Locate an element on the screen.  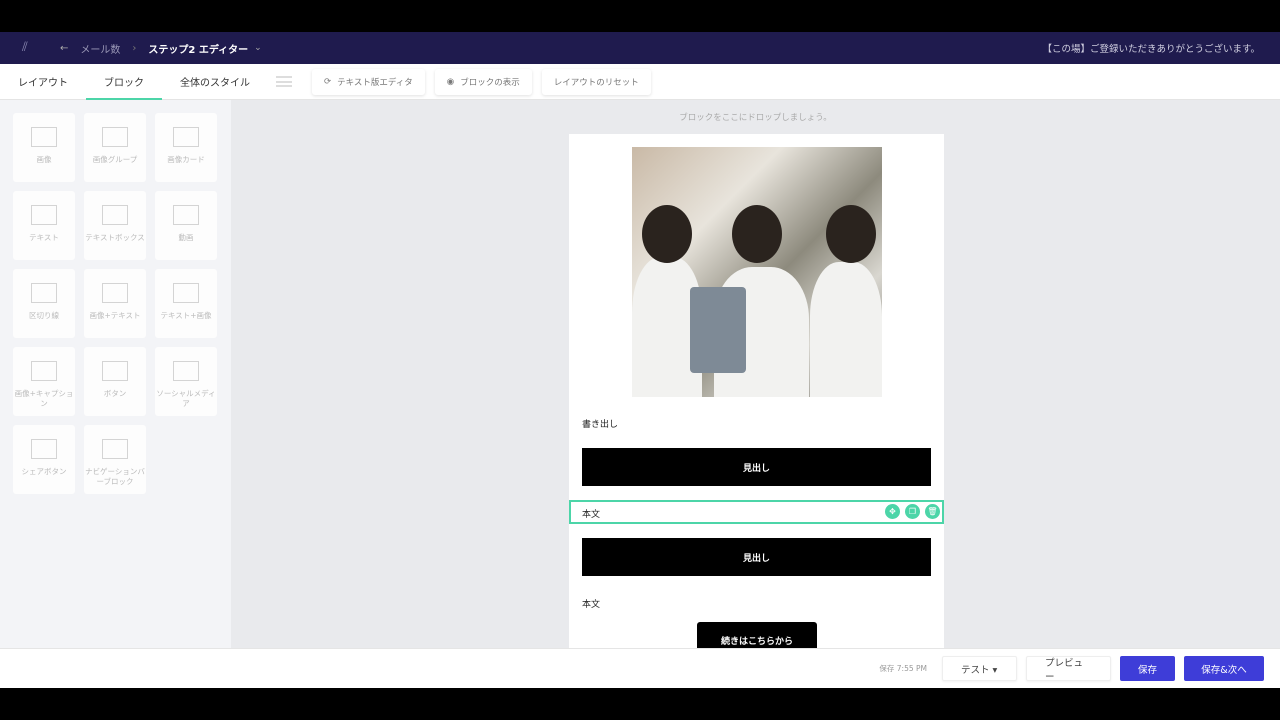
tab-blocks: ブロック is located at coordinates (124, 82).